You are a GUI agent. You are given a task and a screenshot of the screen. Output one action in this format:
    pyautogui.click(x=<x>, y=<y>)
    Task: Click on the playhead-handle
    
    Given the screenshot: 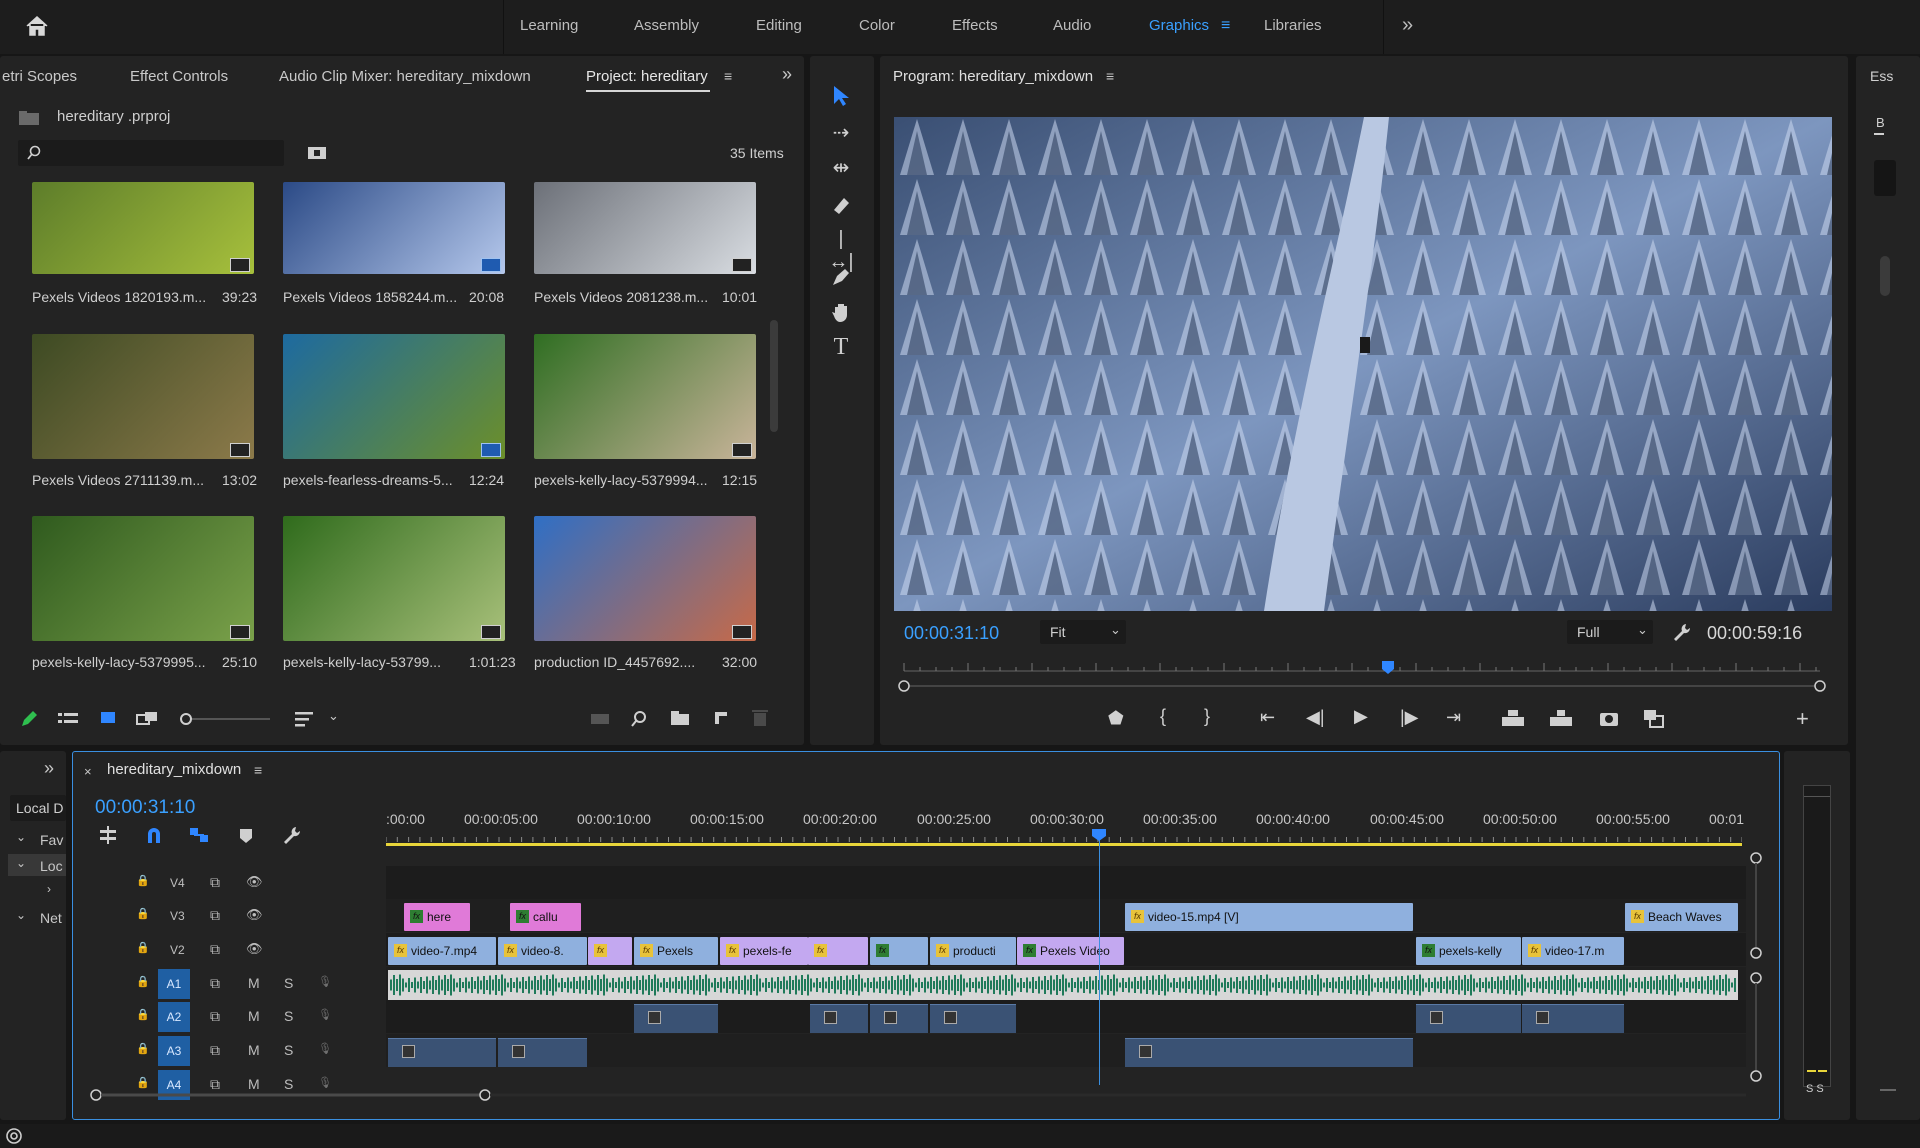 What is the action you would take?
    pyautogui.click(x=1099, y=835)
    